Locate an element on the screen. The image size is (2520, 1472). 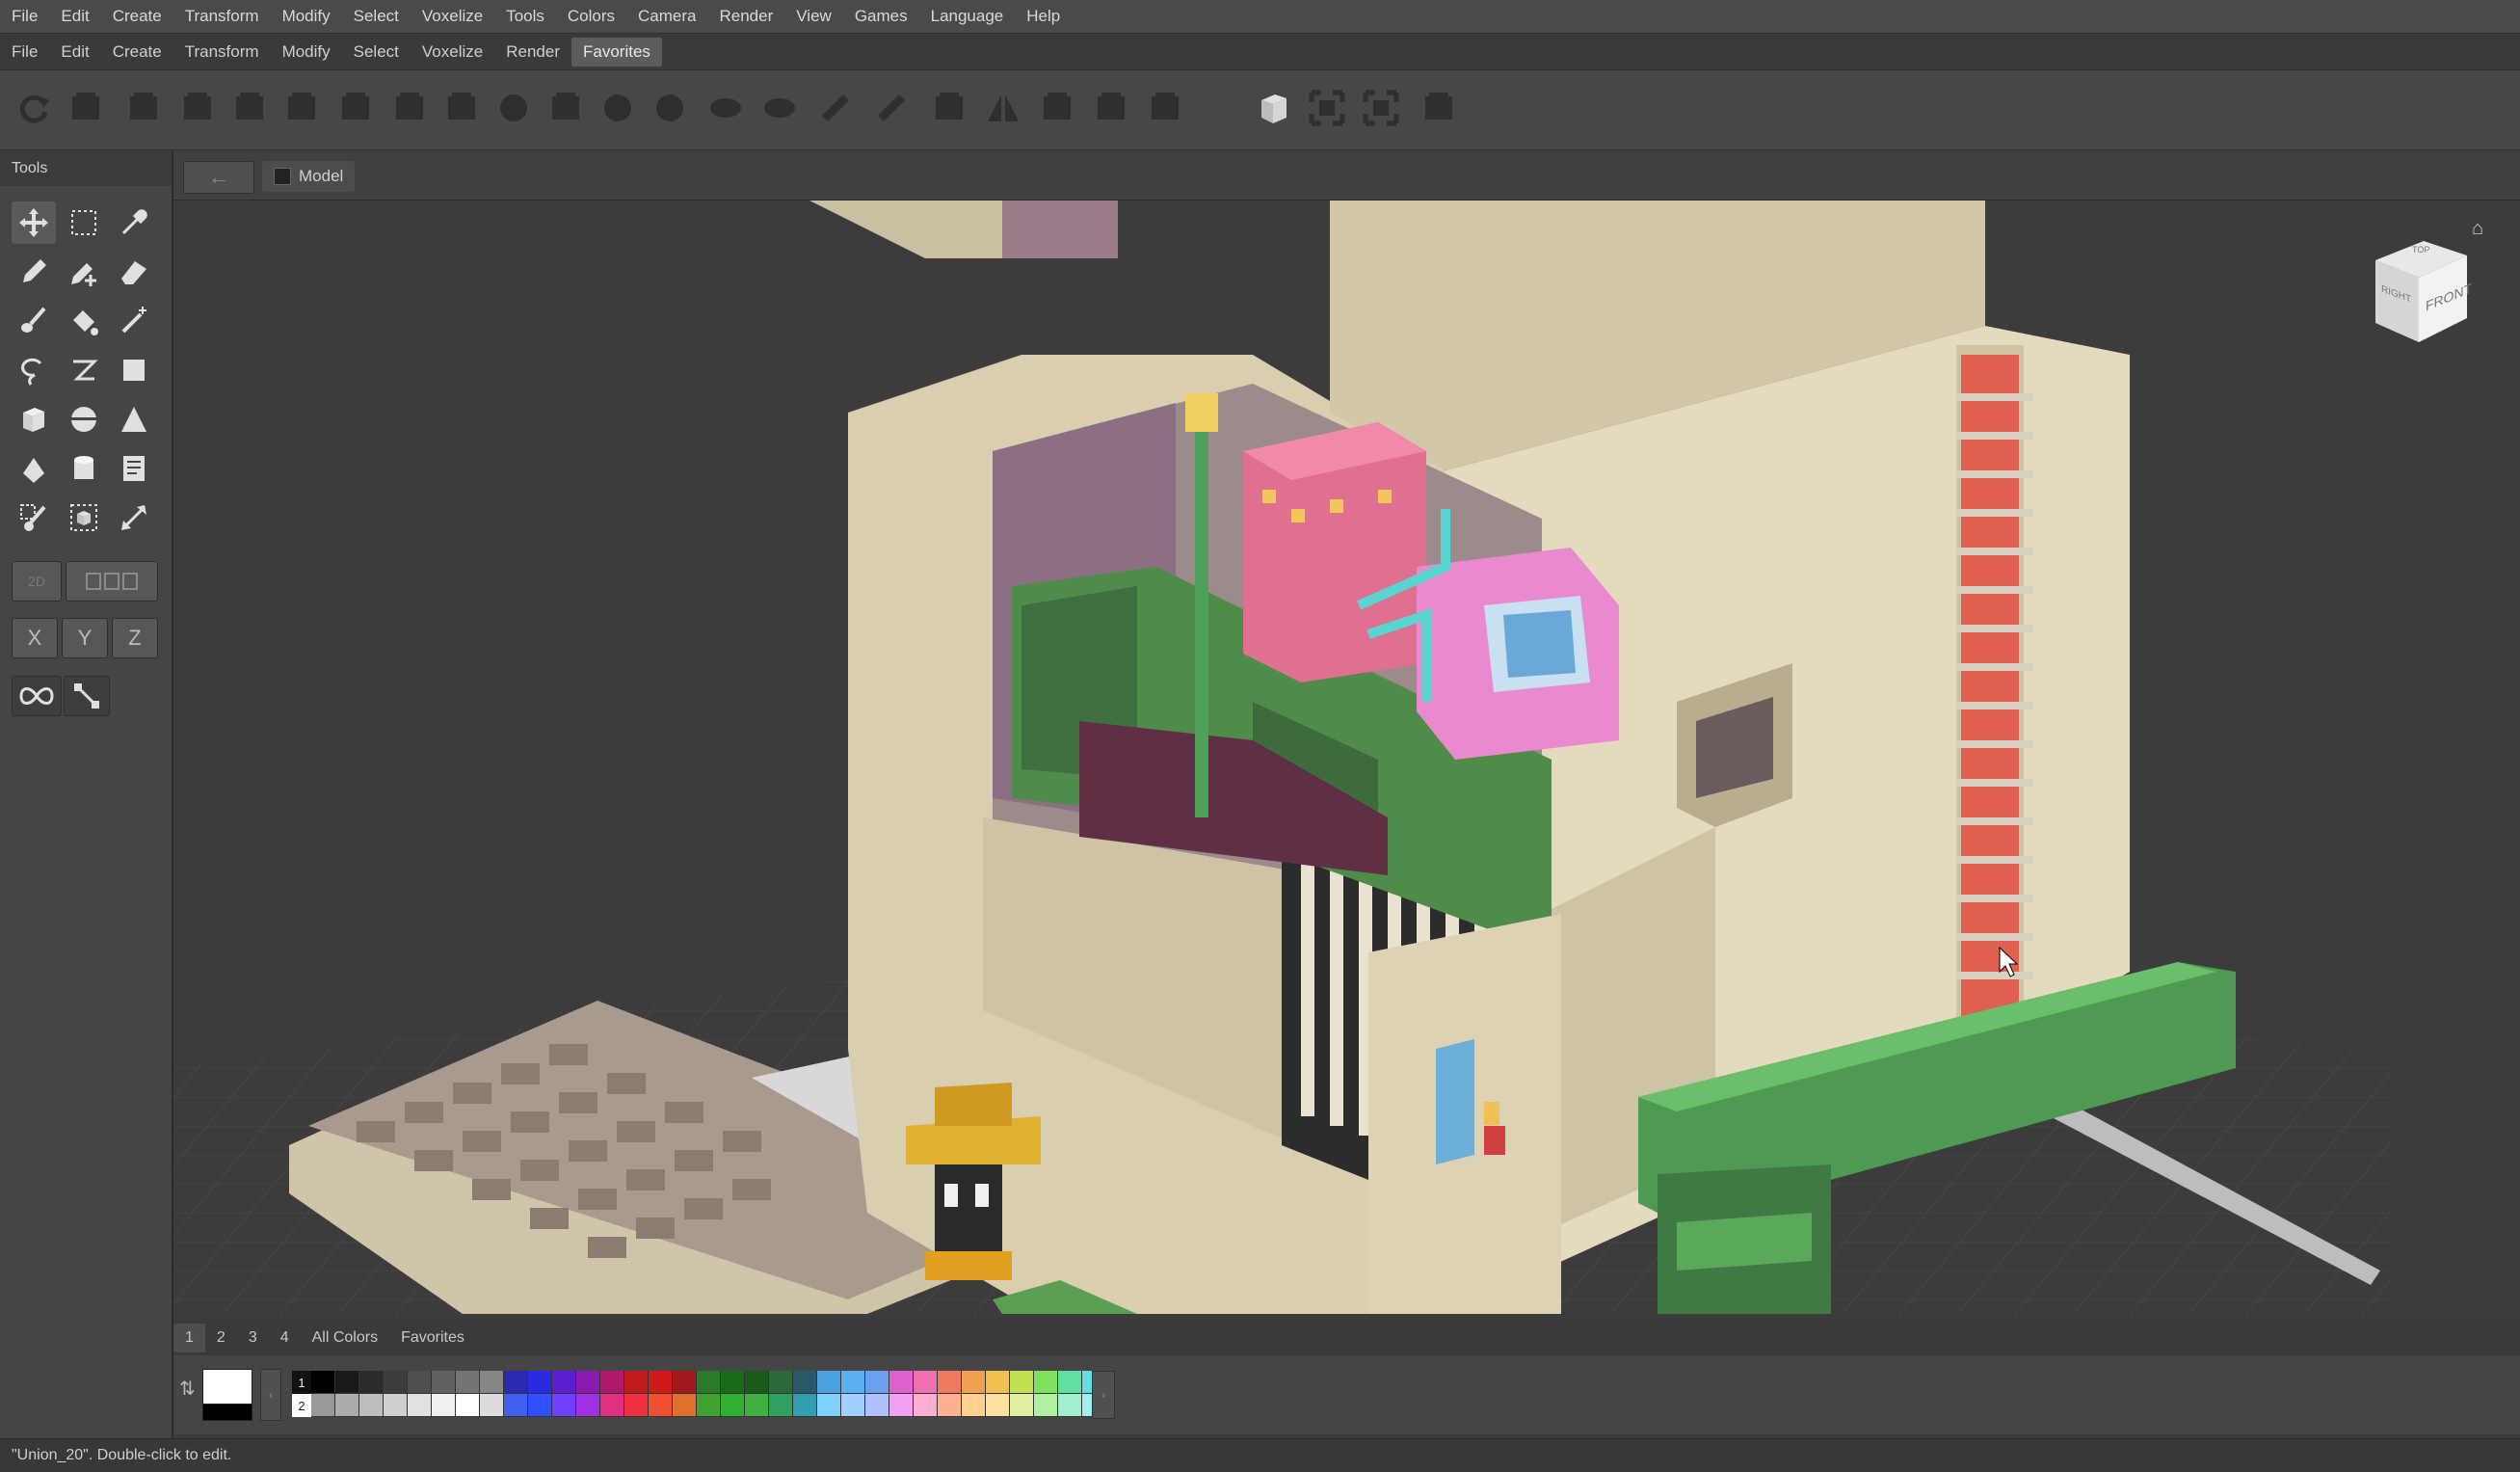
favorites-menu-render: Render is located at coordinates (532, 53).